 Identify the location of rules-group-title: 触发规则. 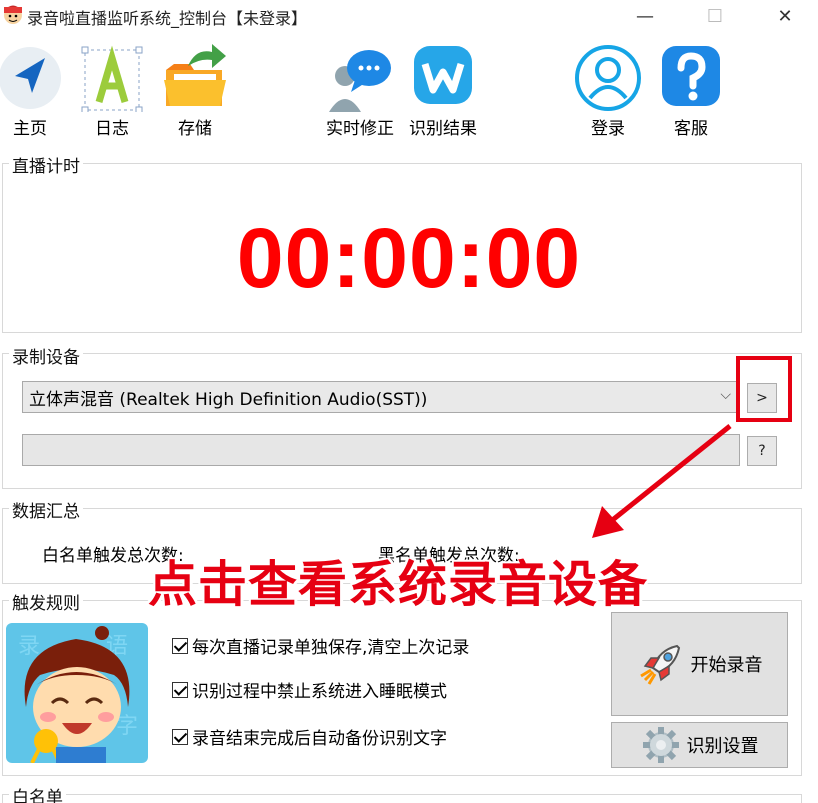
(46, 601).